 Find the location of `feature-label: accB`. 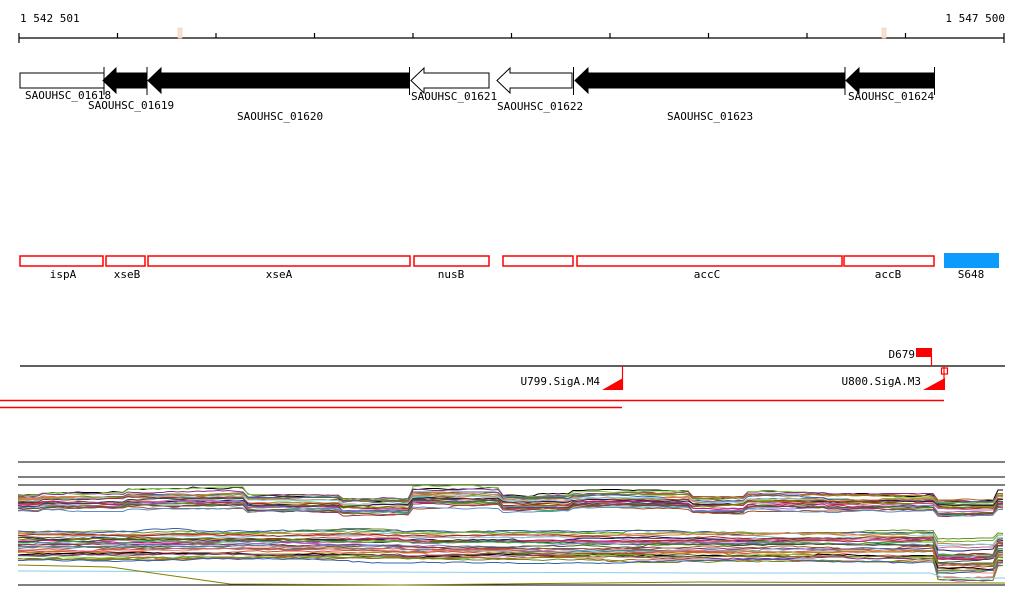

feature-label: accB is located at coordinates (888, 274).